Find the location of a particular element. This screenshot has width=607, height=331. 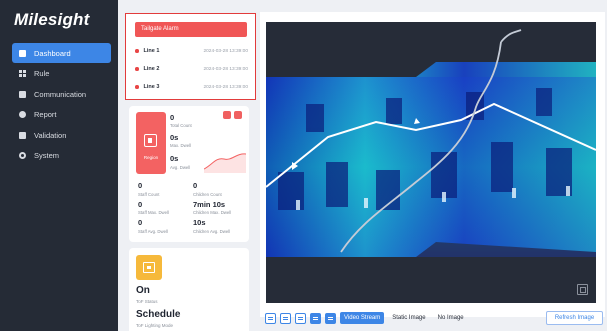

sidebar-item-system: System is located at coordinates (61, 156).